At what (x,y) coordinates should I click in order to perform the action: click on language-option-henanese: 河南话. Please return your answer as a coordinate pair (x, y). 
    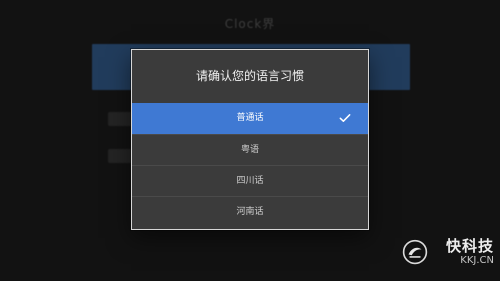
    Looking at the image, I should click on (250, 211).